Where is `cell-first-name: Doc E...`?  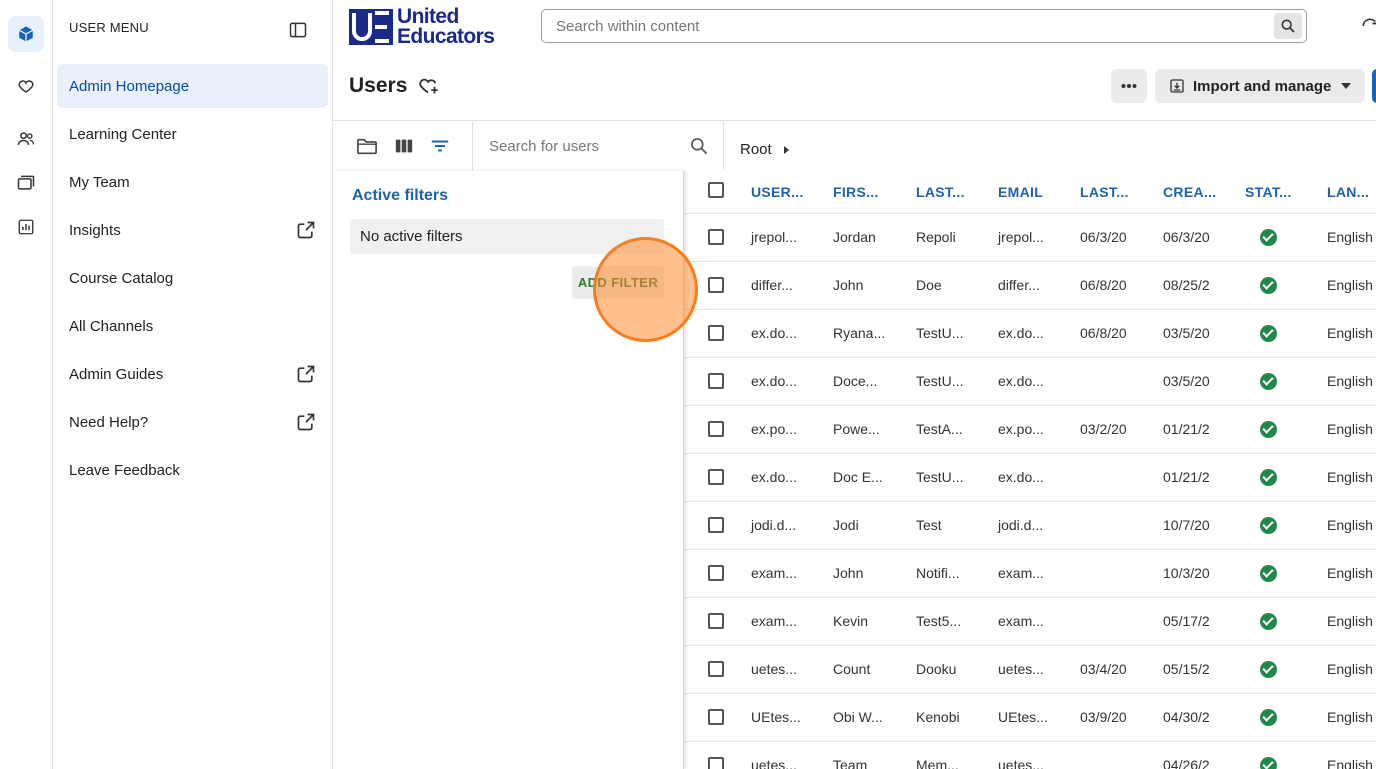 cell-first-name: Doc E... is located at coordinates (858, 477).